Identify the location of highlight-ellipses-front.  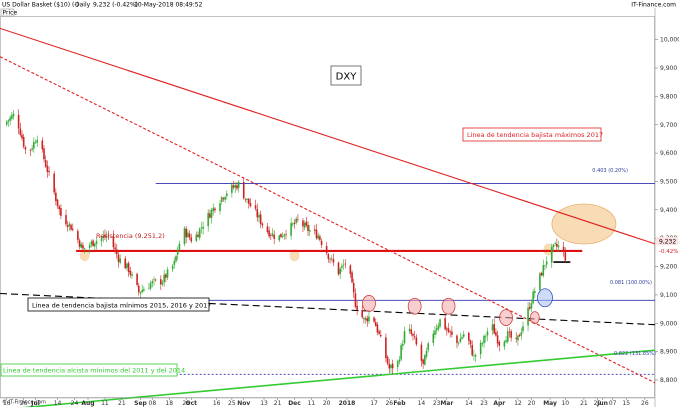
(457, 307).